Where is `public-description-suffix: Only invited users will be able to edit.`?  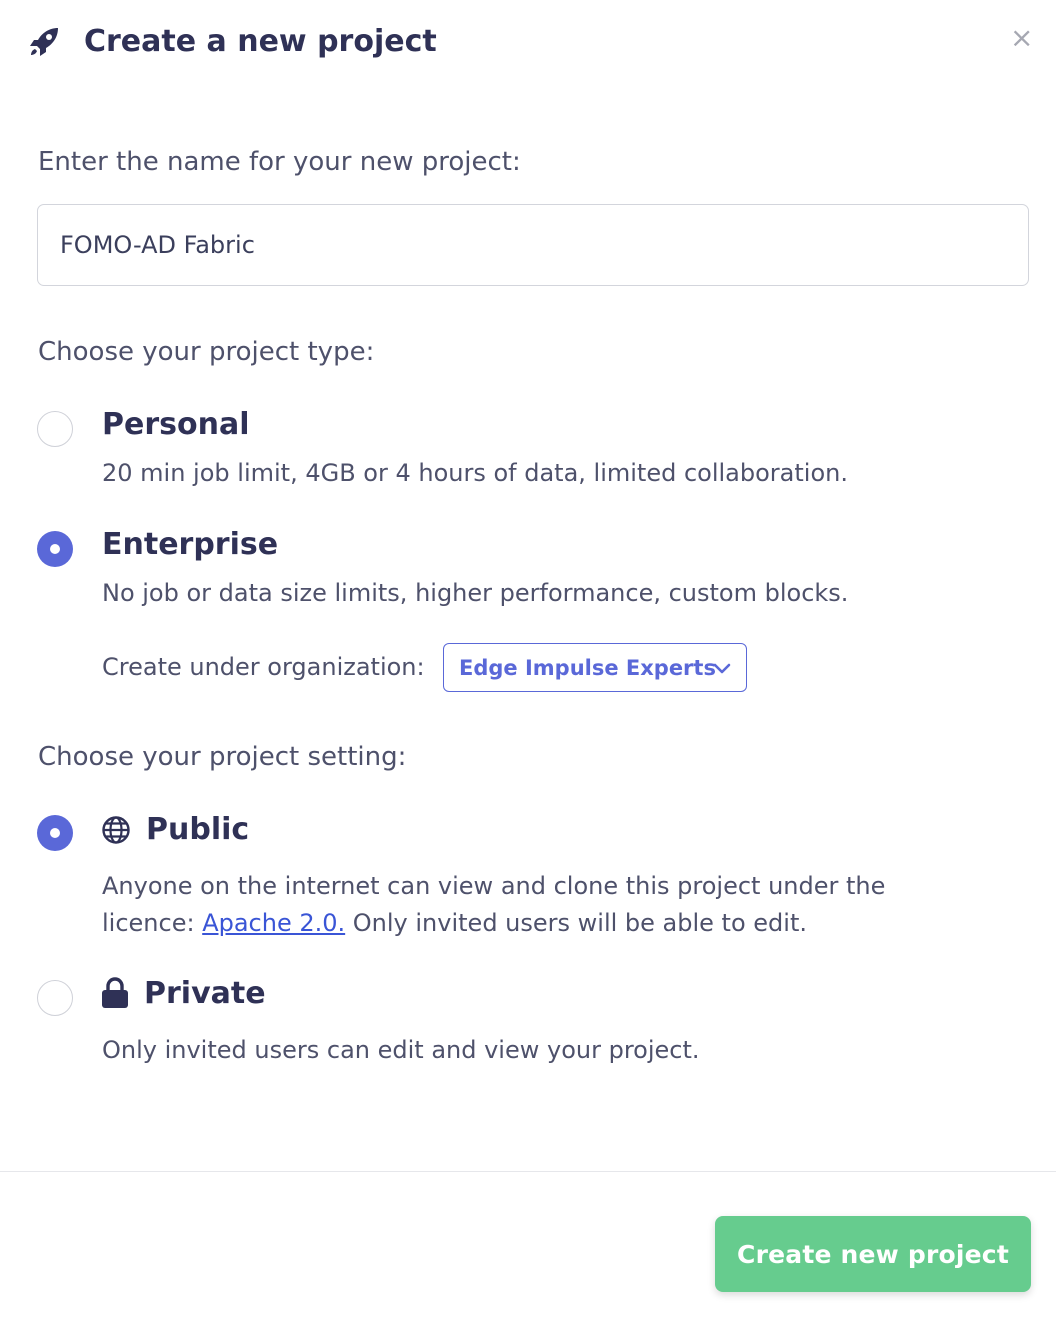 public-description-suffix: Only invited users will be able to edit. is located at coordinates (576, 923).